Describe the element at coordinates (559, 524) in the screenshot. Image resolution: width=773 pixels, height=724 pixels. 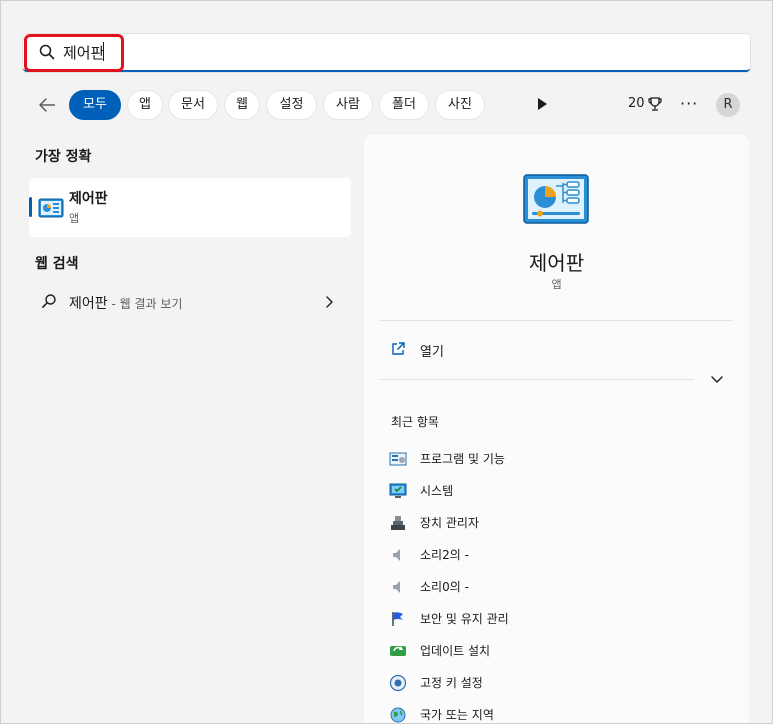
I see `recent-item: 장치 관리자` at that location.